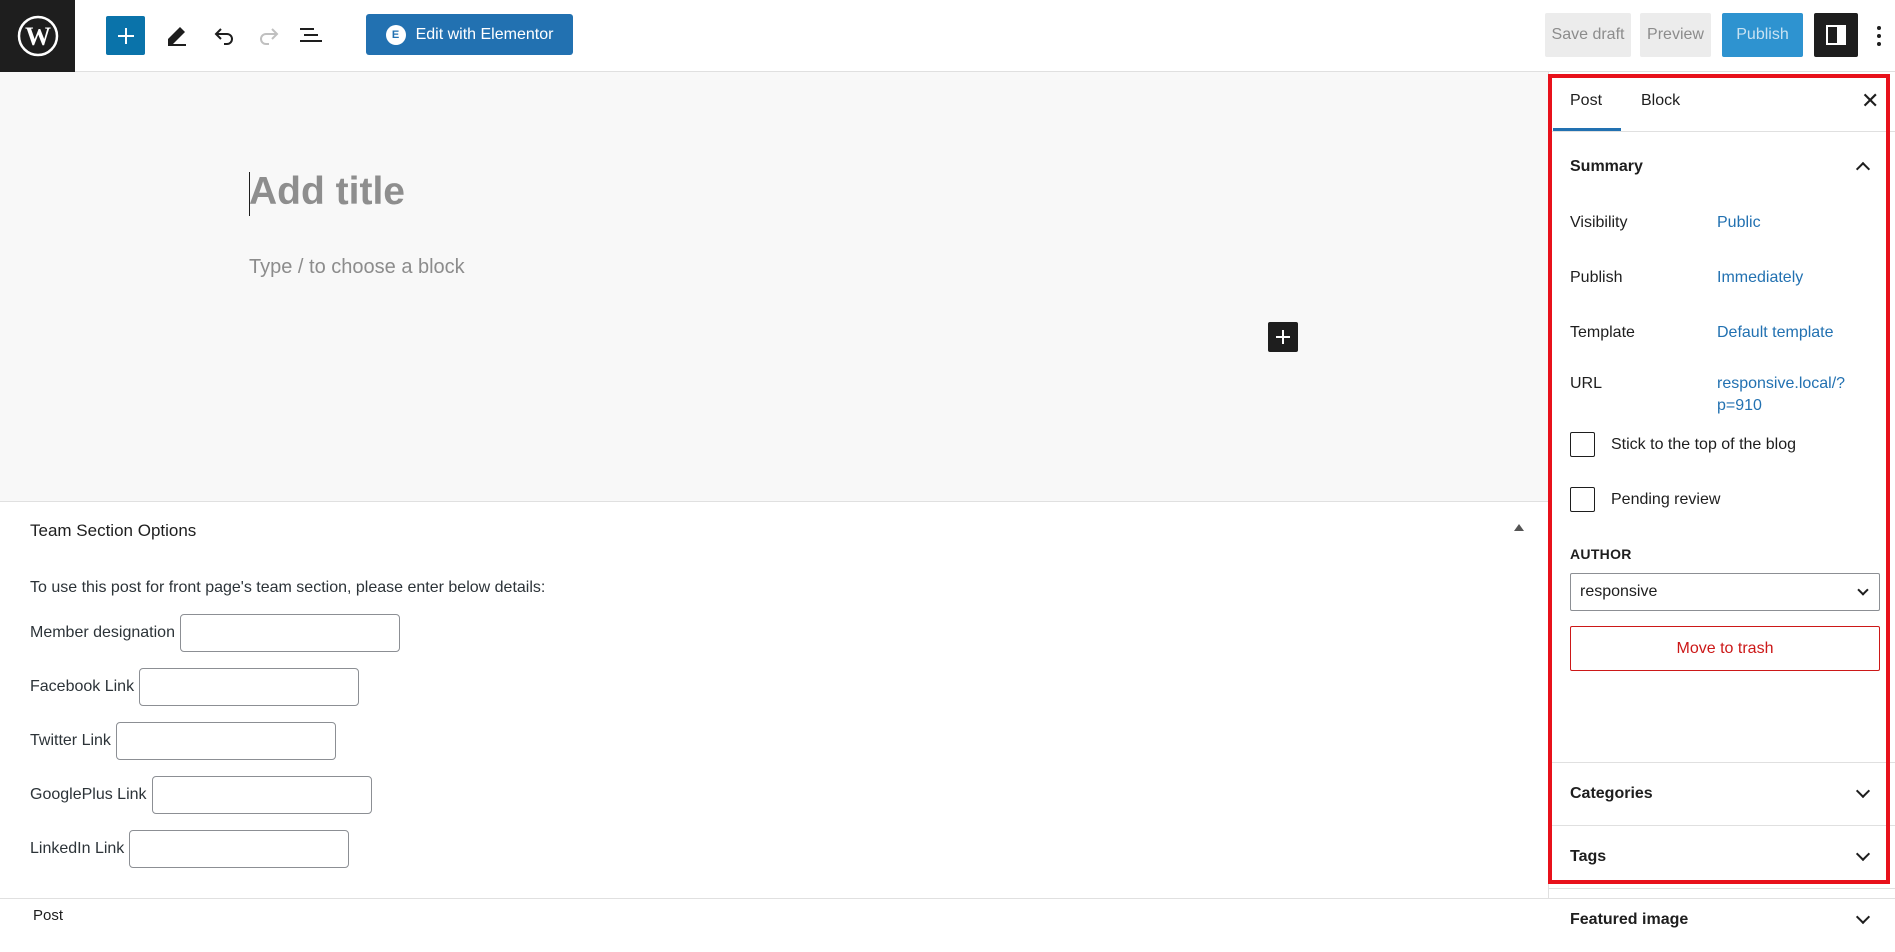  Describe the element at coordinates (289, 633) in the screenshot. I see `member-designation-input` at that location.